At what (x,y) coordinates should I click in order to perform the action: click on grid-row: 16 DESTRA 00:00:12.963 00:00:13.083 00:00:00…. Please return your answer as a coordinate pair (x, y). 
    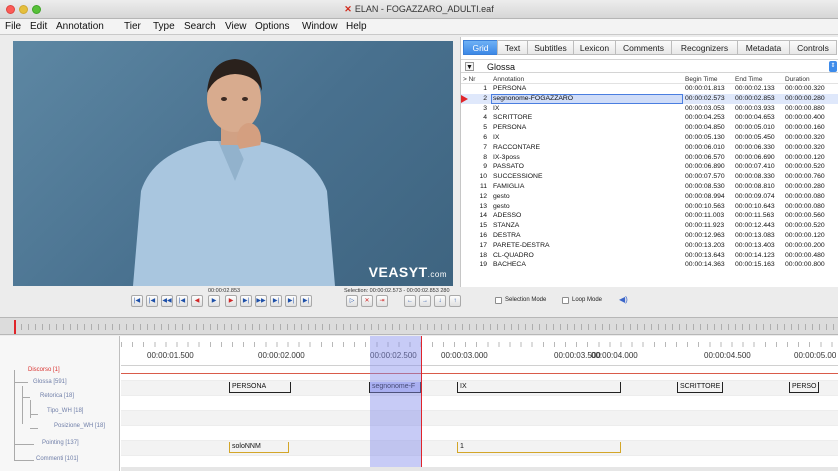
    Looking at the image, I should click on (649, 236).